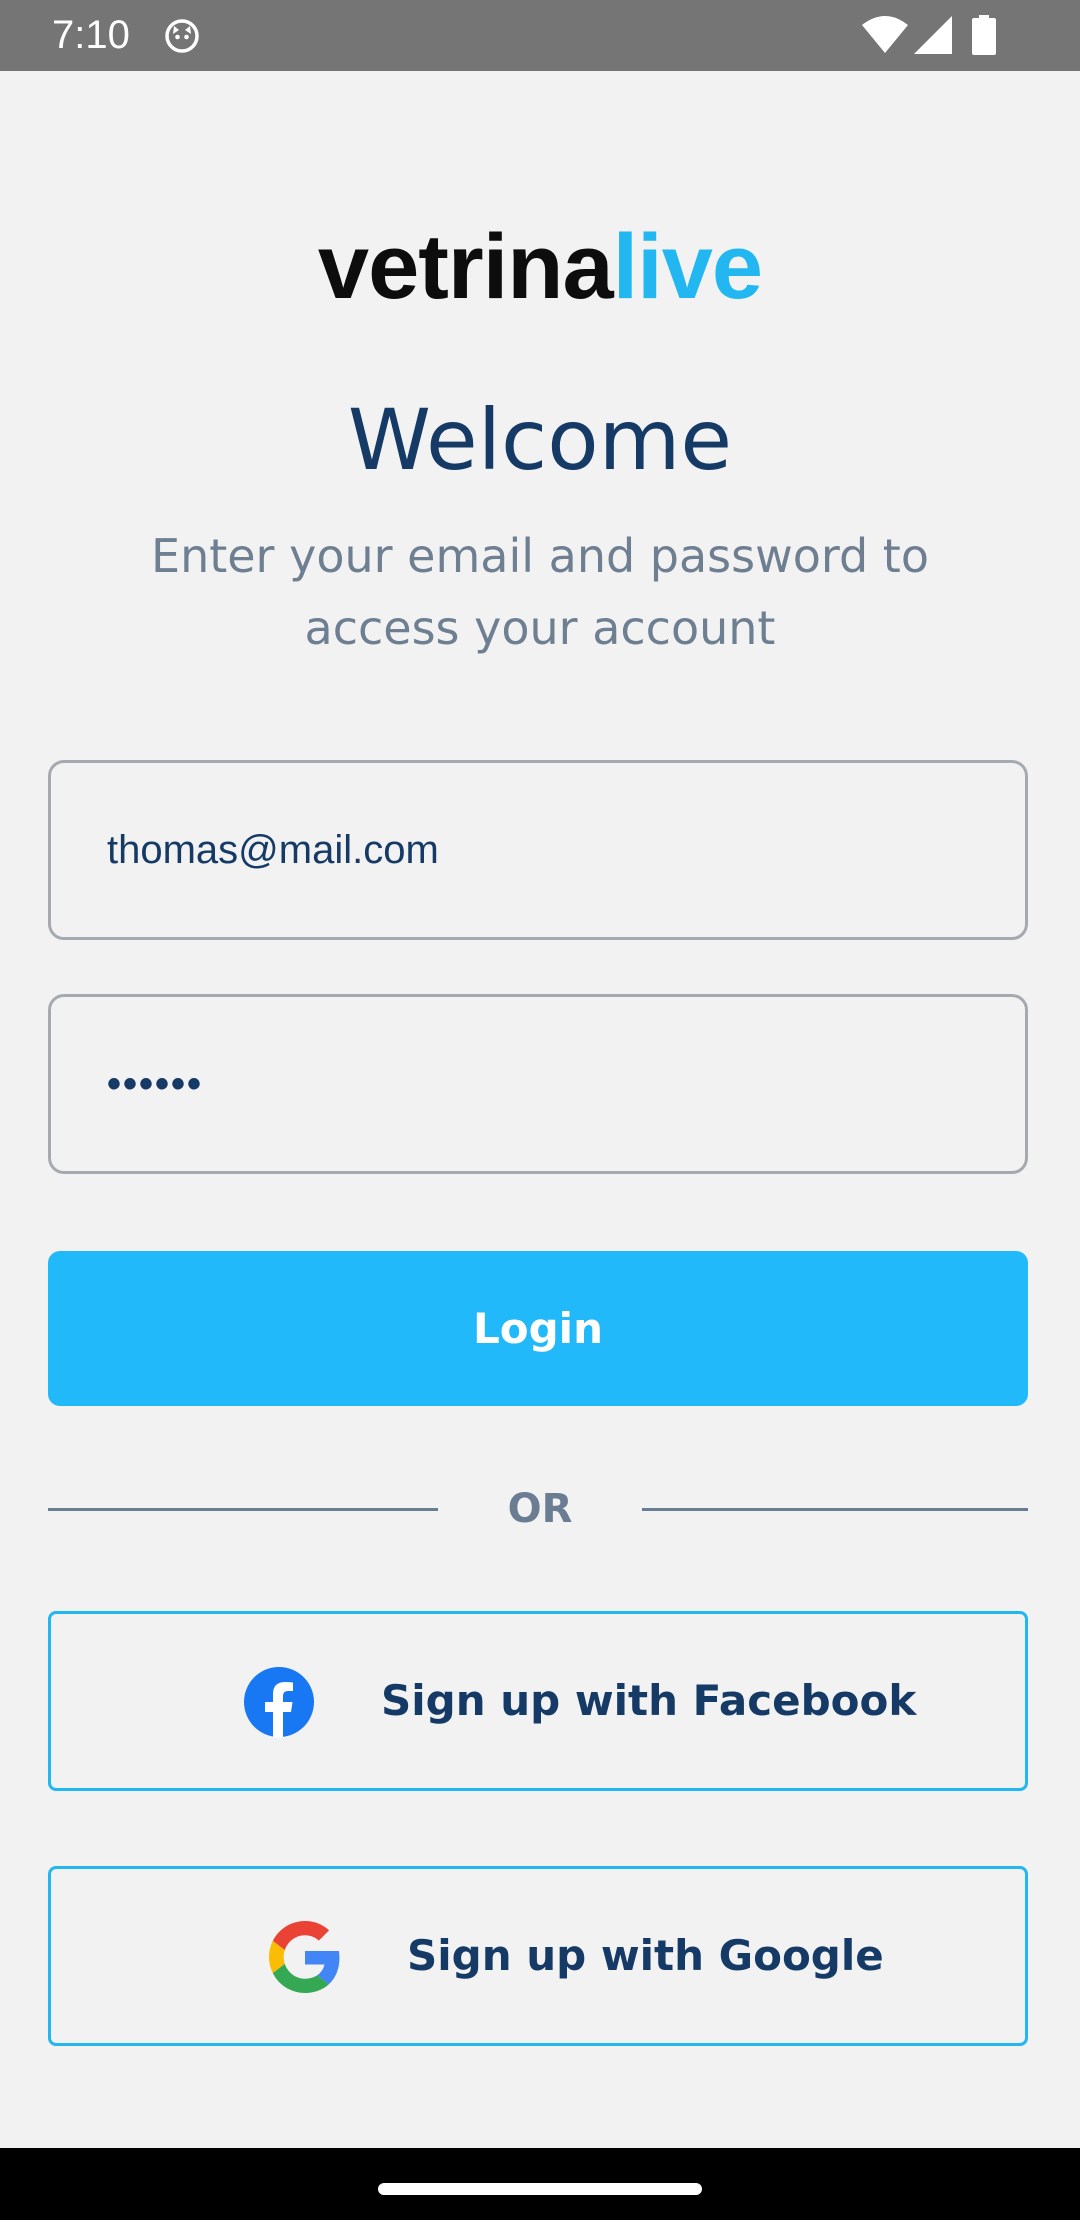  What do you see at coordinates (304, 1957) in the screenshot?
I see `google-icon` at bounding box center [304, 1957].